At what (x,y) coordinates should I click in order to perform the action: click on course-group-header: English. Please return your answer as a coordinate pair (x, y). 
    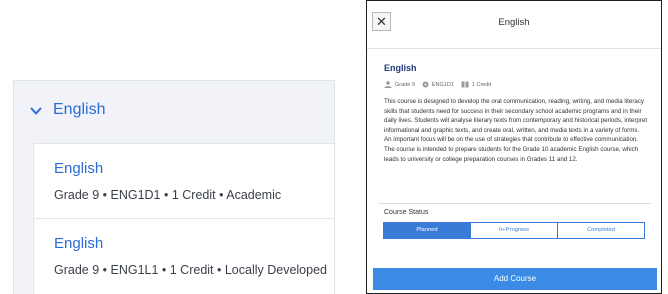
    Looking at the image, I should click on (174, 112).